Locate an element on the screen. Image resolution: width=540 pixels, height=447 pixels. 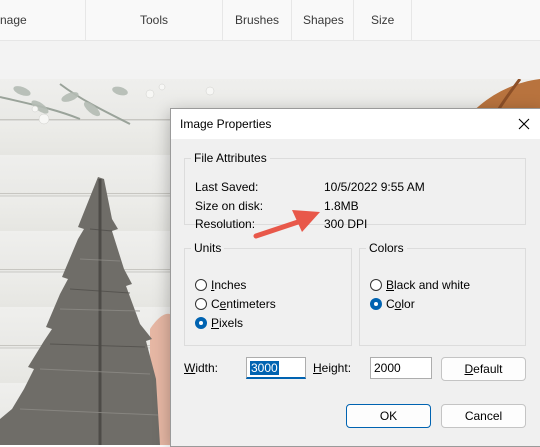
default-button-label: Default is located at coordinates (483, 369).